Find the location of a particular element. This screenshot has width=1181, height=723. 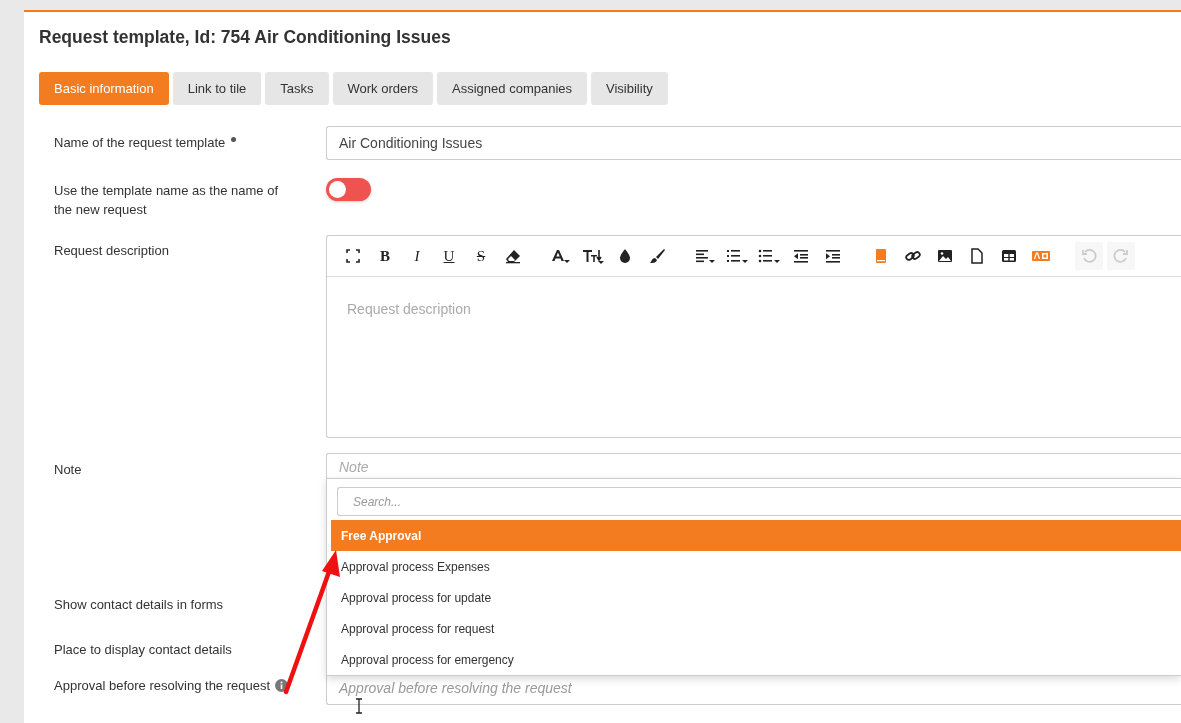

italic-button: I is located at coordinates (417, 256).